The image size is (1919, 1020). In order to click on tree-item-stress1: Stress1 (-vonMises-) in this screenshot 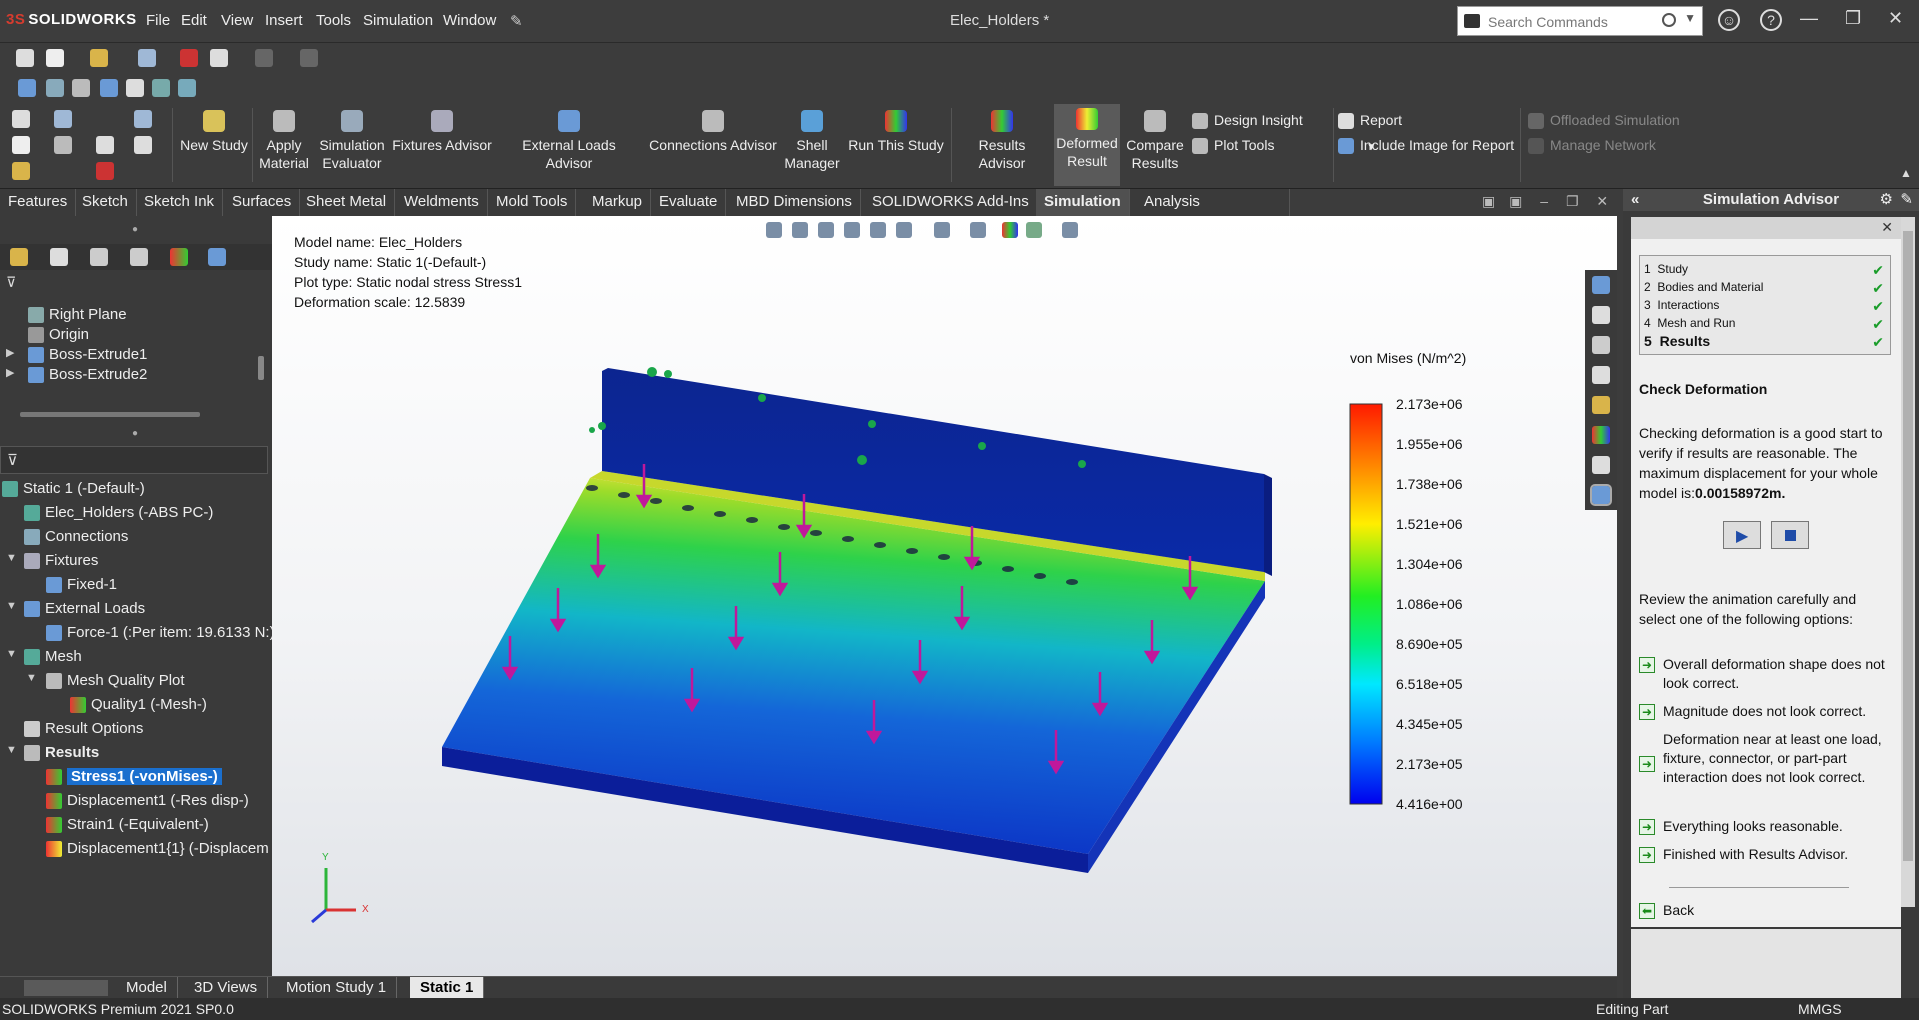, I will do `click(134, 777)`.